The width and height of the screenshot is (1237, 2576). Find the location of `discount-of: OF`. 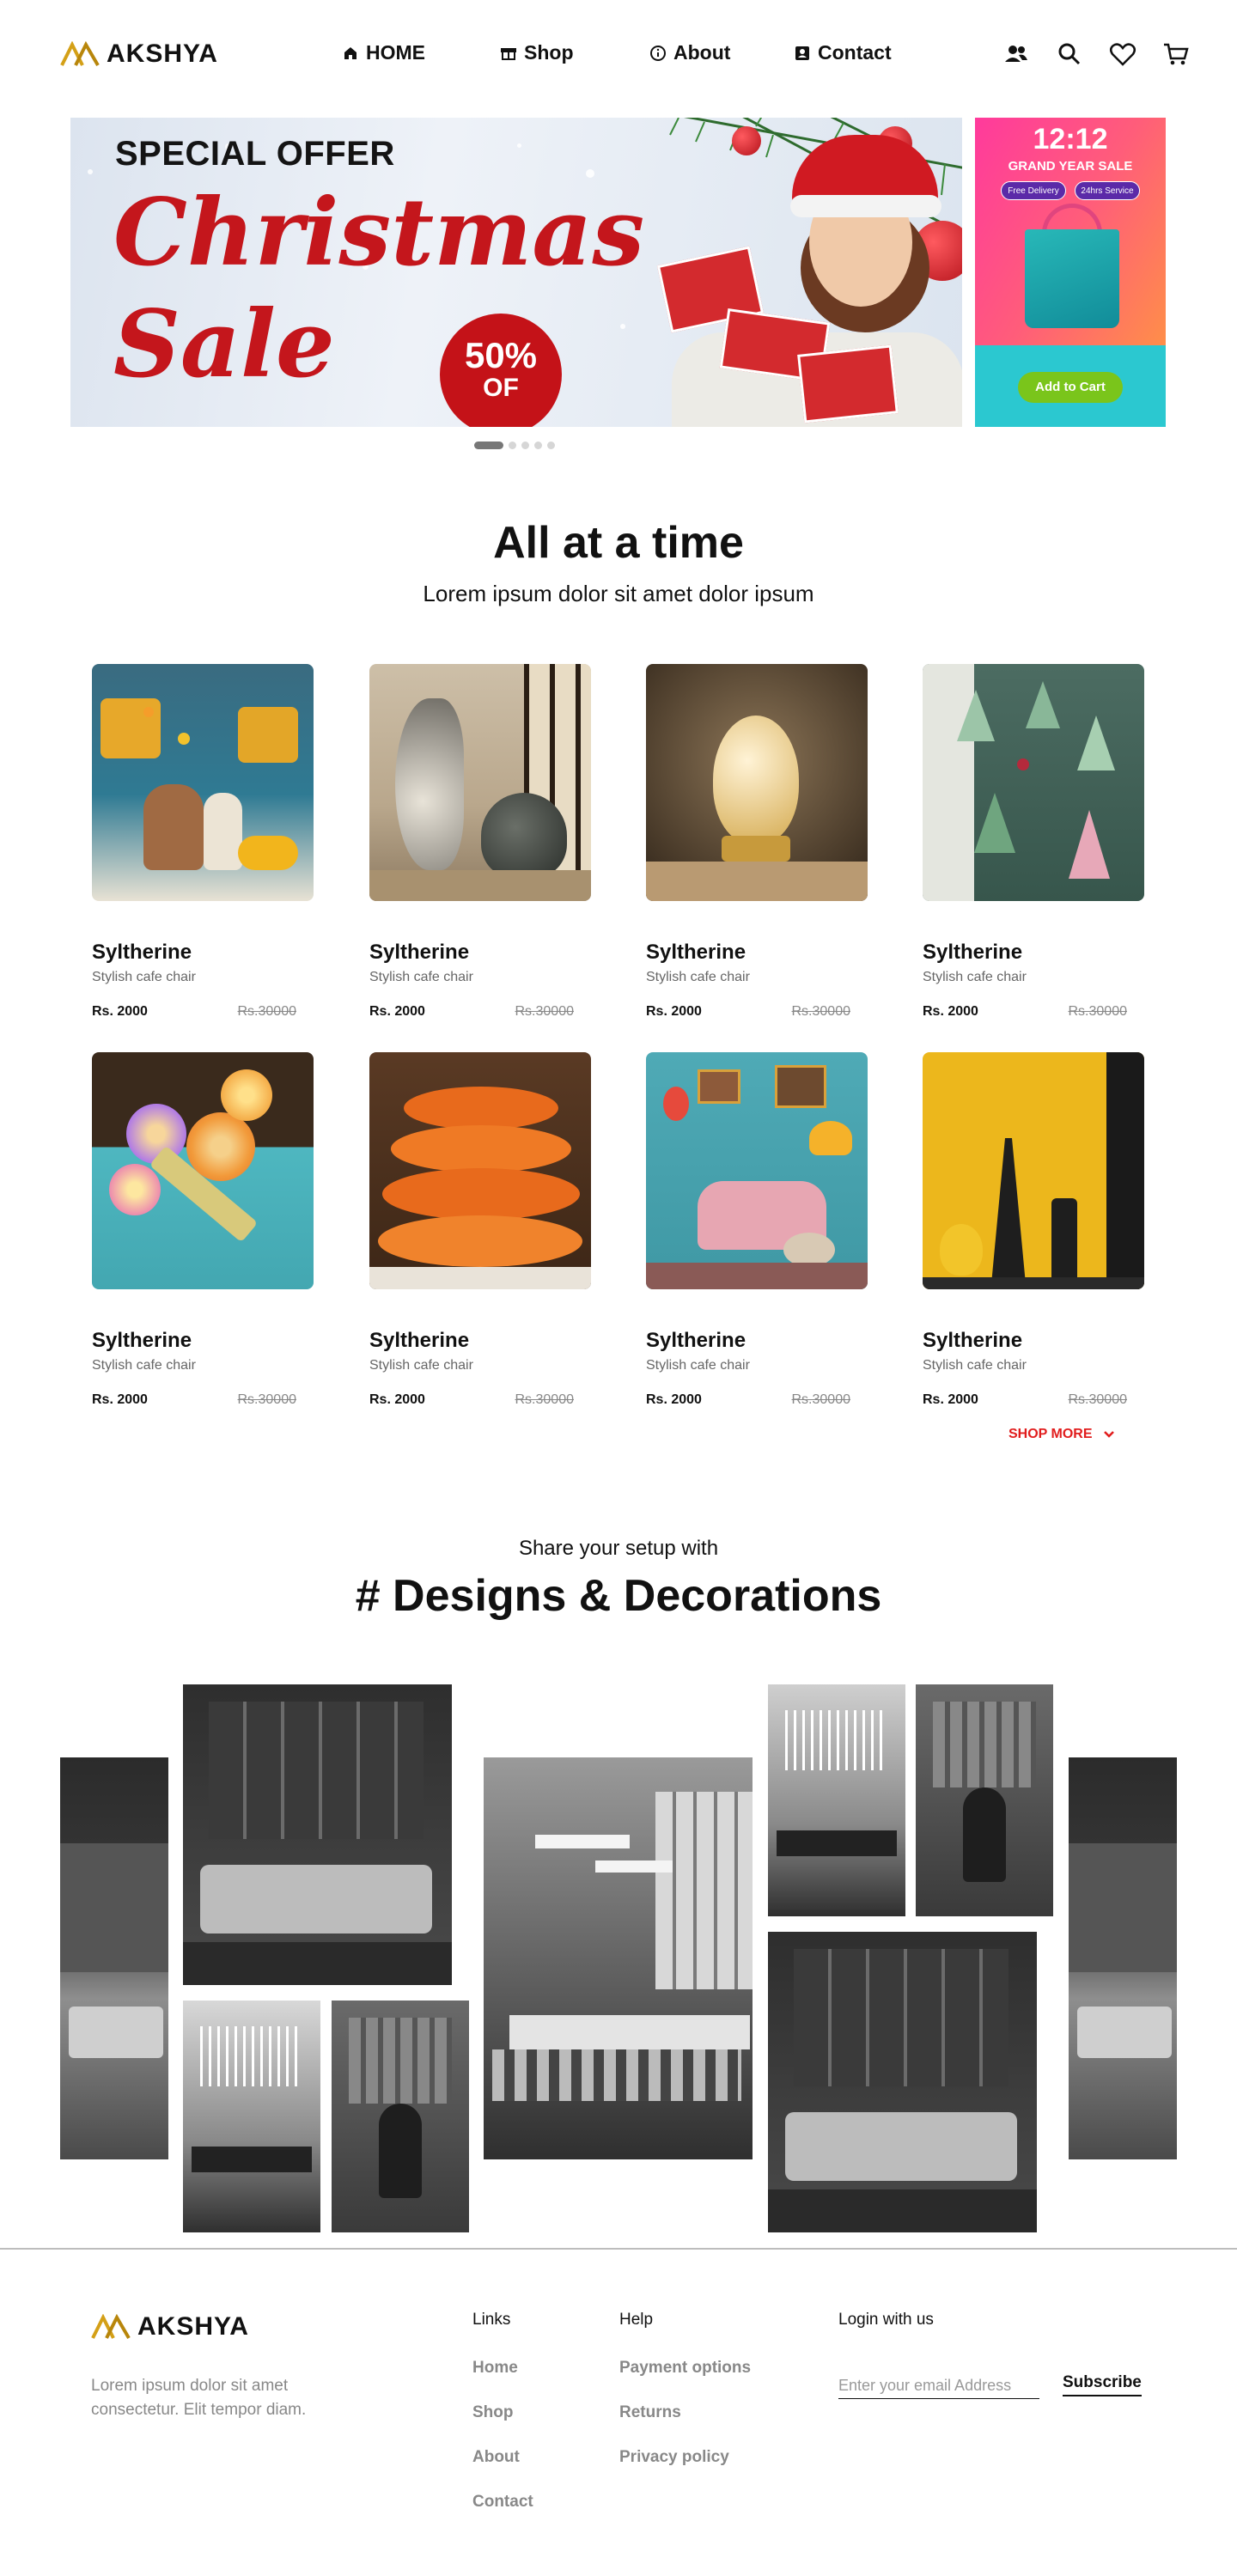

discount-of: OF is located at coordinates (501, 388).